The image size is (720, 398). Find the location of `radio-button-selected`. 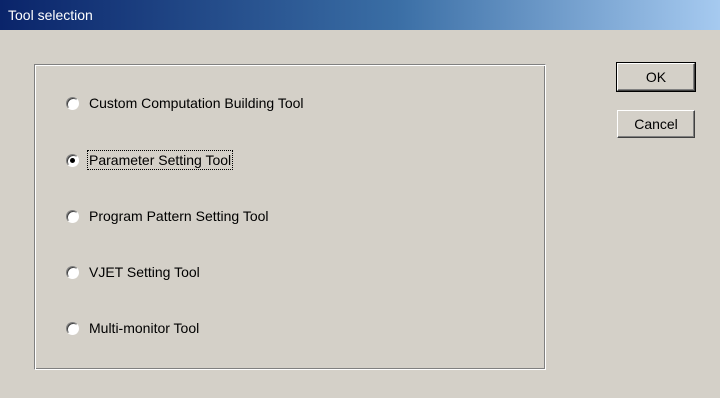

radio-button-selected is located at coordinates (72, 160).